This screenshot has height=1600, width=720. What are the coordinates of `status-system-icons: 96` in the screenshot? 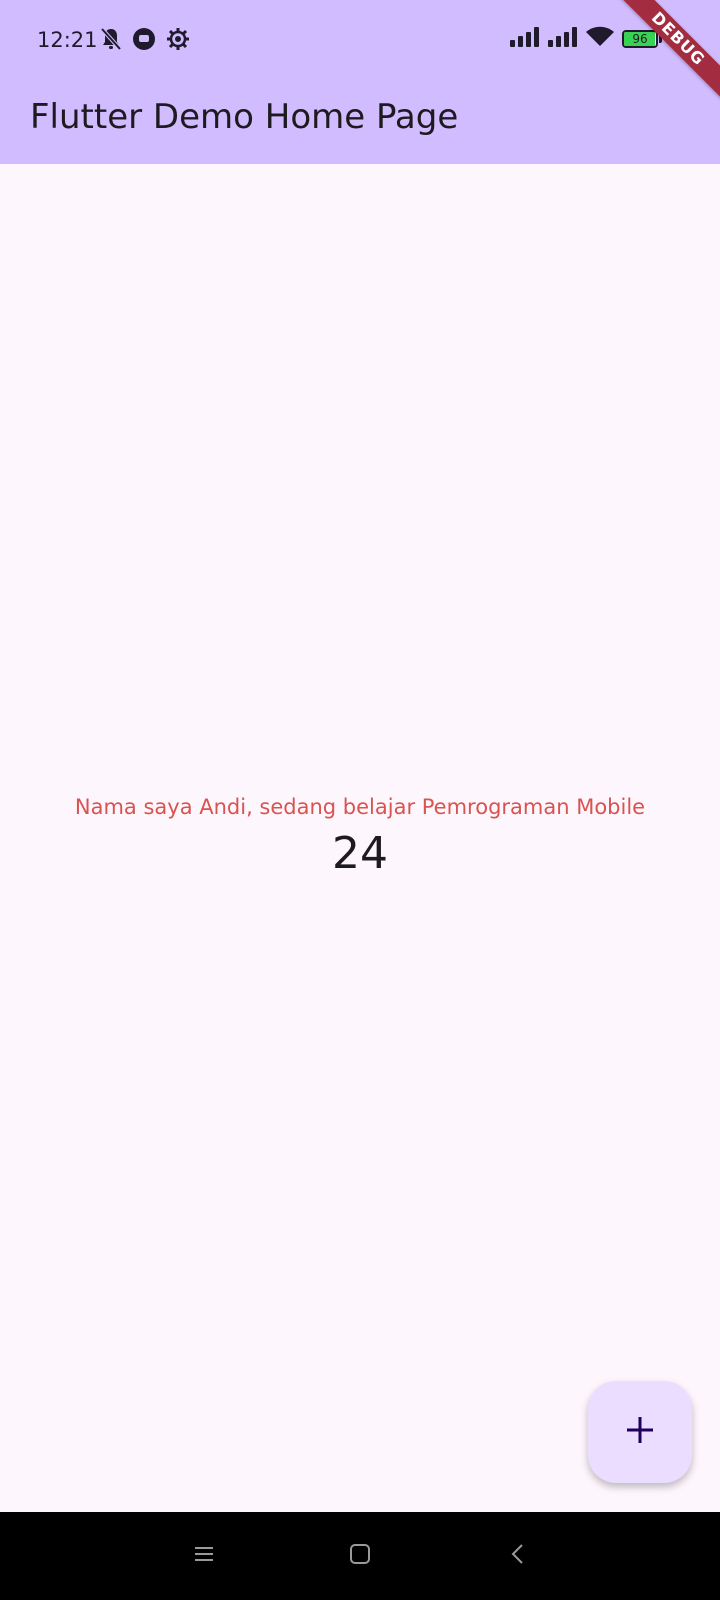 It's located at (586, 39).